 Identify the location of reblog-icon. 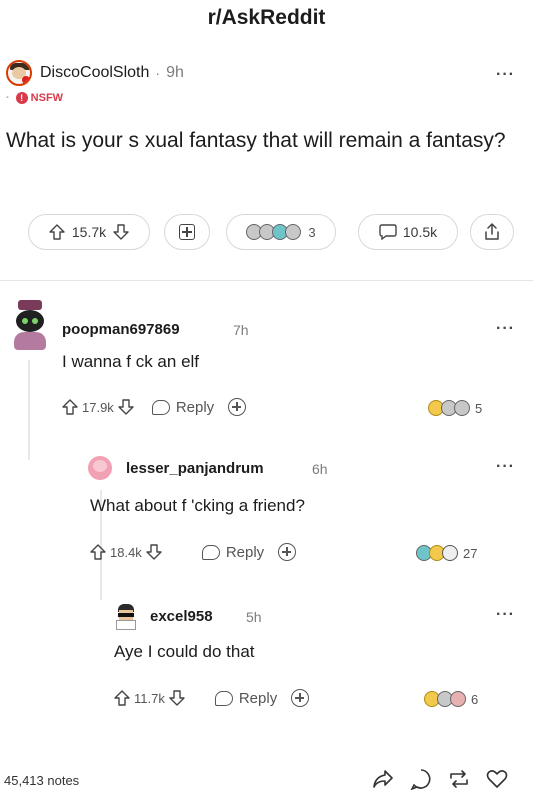
(459, 779).